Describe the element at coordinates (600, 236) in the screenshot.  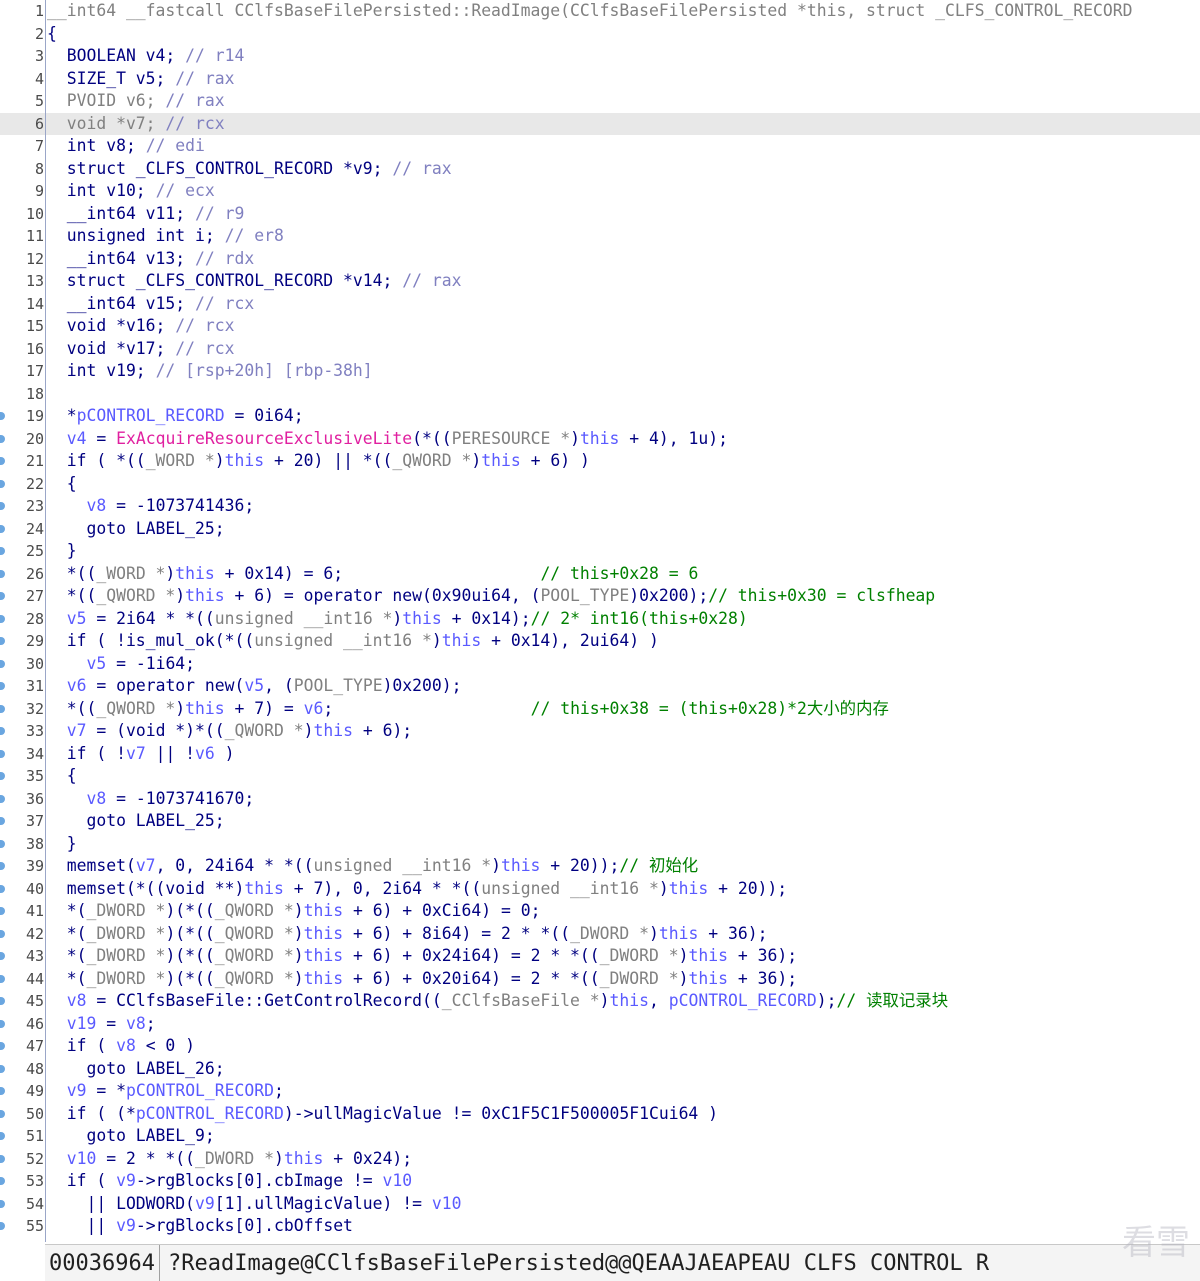
I see `code-line: 11 unsigned int i; // er8` at that location.